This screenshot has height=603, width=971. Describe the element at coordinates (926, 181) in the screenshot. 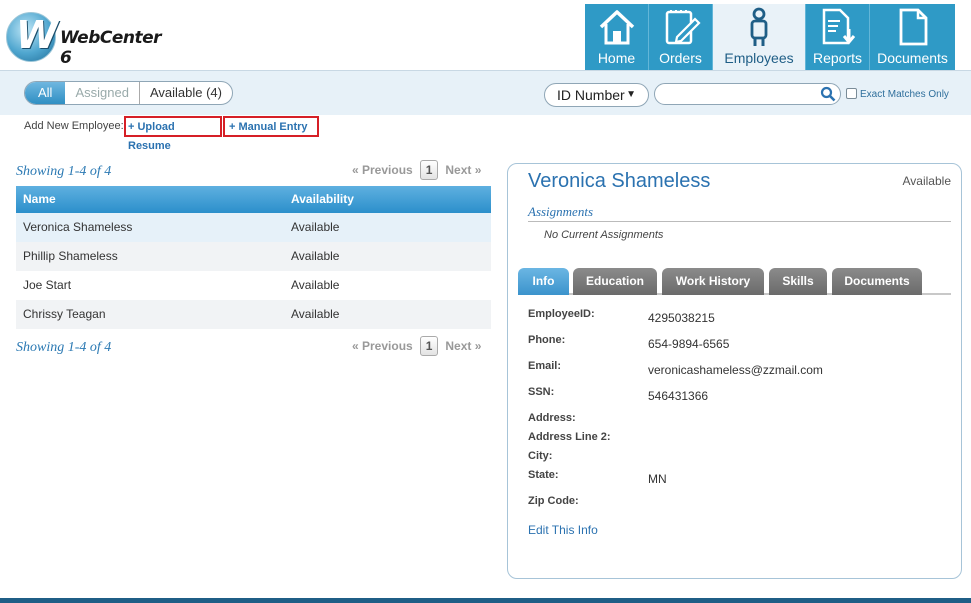

I see `employee-status: Available` at that location.